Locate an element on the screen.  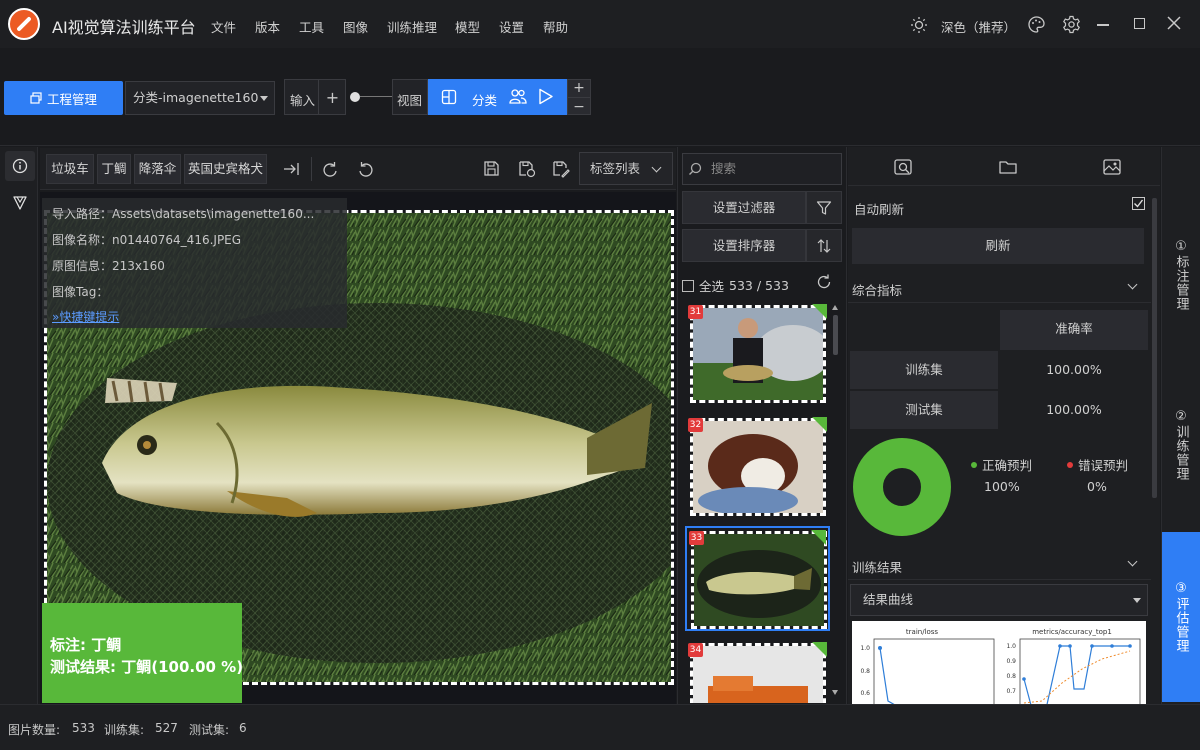
filter-icon is located at coordinates (824, 207).